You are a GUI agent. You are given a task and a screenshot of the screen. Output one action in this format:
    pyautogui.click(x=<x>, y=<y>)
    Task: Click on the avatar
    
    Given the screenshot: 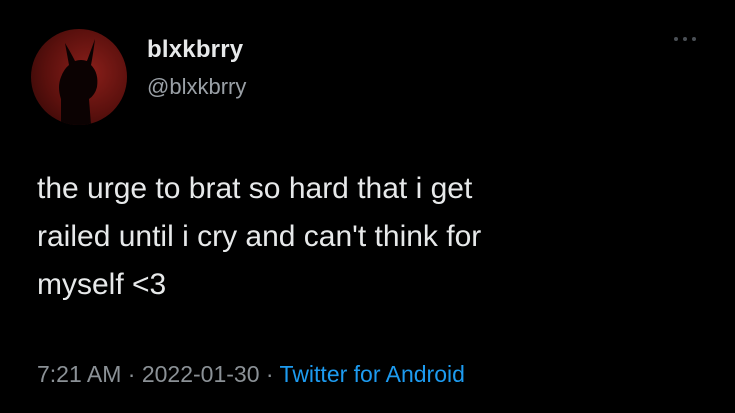 What is the action you would take?
    pyautogui.click(x=79, y=77)
    